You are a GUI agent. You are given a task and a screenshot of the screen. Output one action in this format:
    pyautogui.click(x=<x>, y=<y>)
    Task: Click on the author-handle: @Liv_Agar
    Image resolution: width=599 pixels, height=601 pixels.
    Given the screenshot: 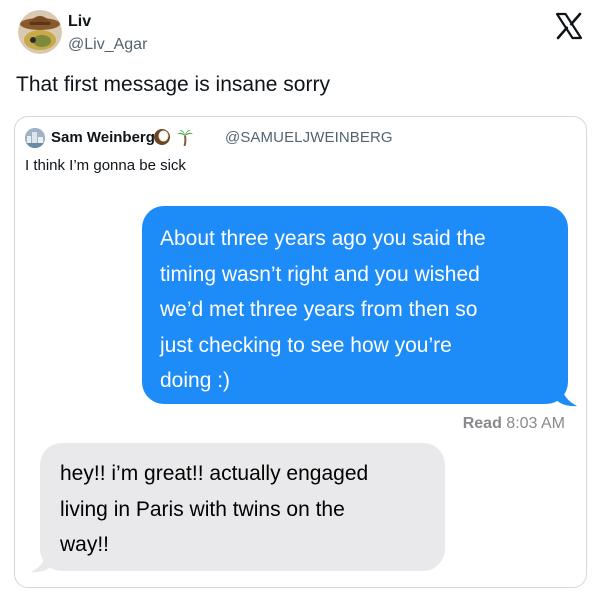 What is the action you would take?
    pyautogui.click(x=107, y=45)
    